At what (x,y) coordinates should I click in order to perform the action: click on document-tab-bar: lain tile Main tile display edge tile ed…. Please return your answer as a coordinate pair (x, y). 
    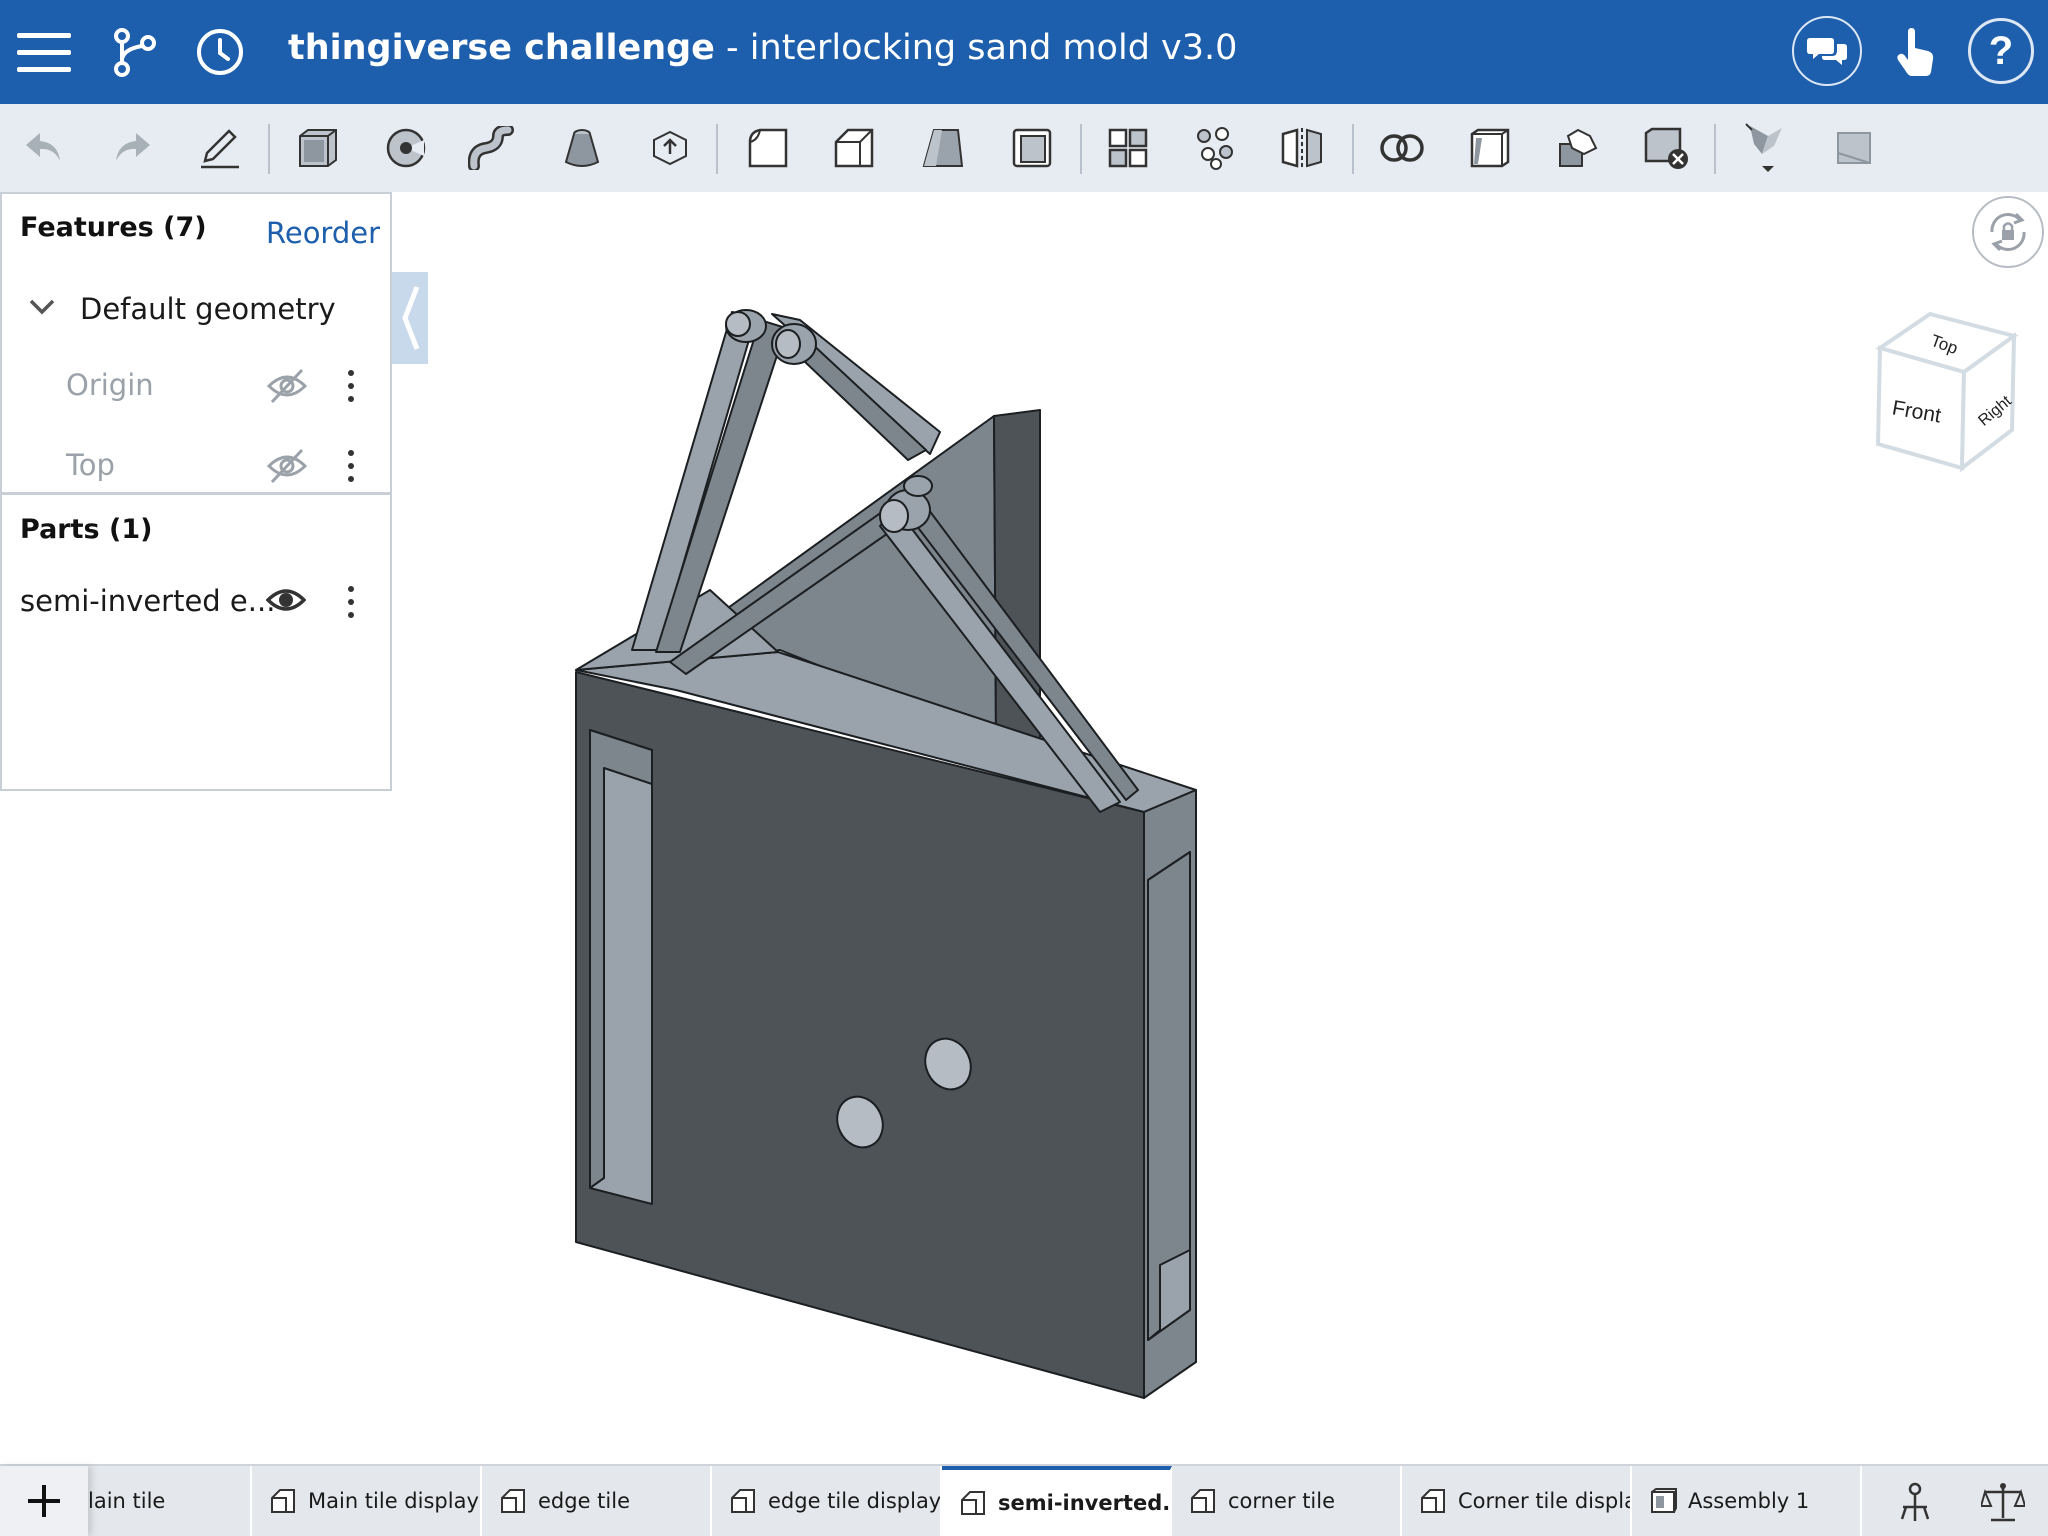
    Looking at the image, I should click on (1024, 1500).